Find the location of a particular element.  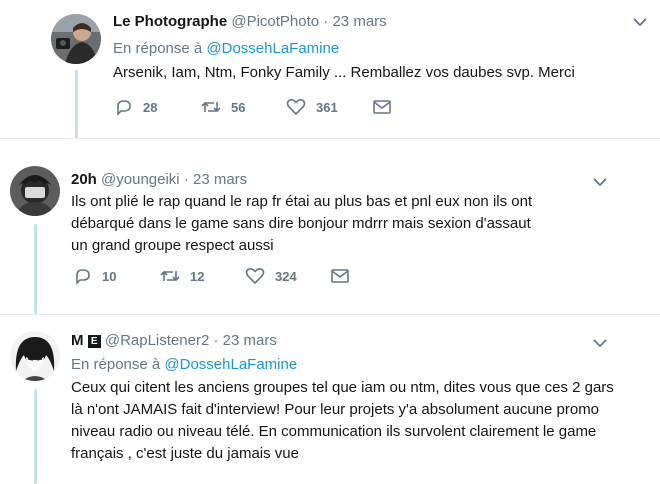

like-count: 324 is located at coordinates (286, 276).